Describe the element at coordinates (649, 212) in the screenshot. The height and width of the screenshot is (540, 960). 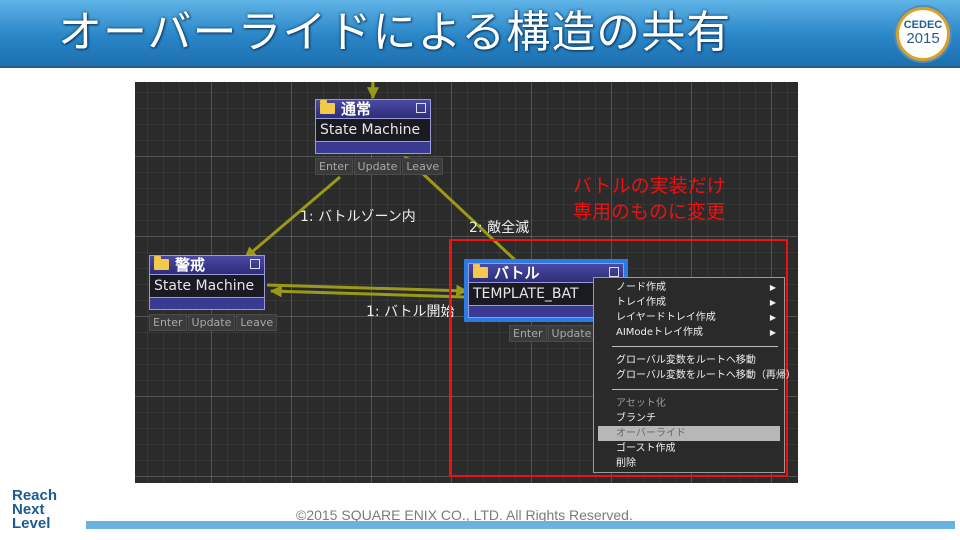
I see `annotation-line-2: 専用のものに変更` at that location.